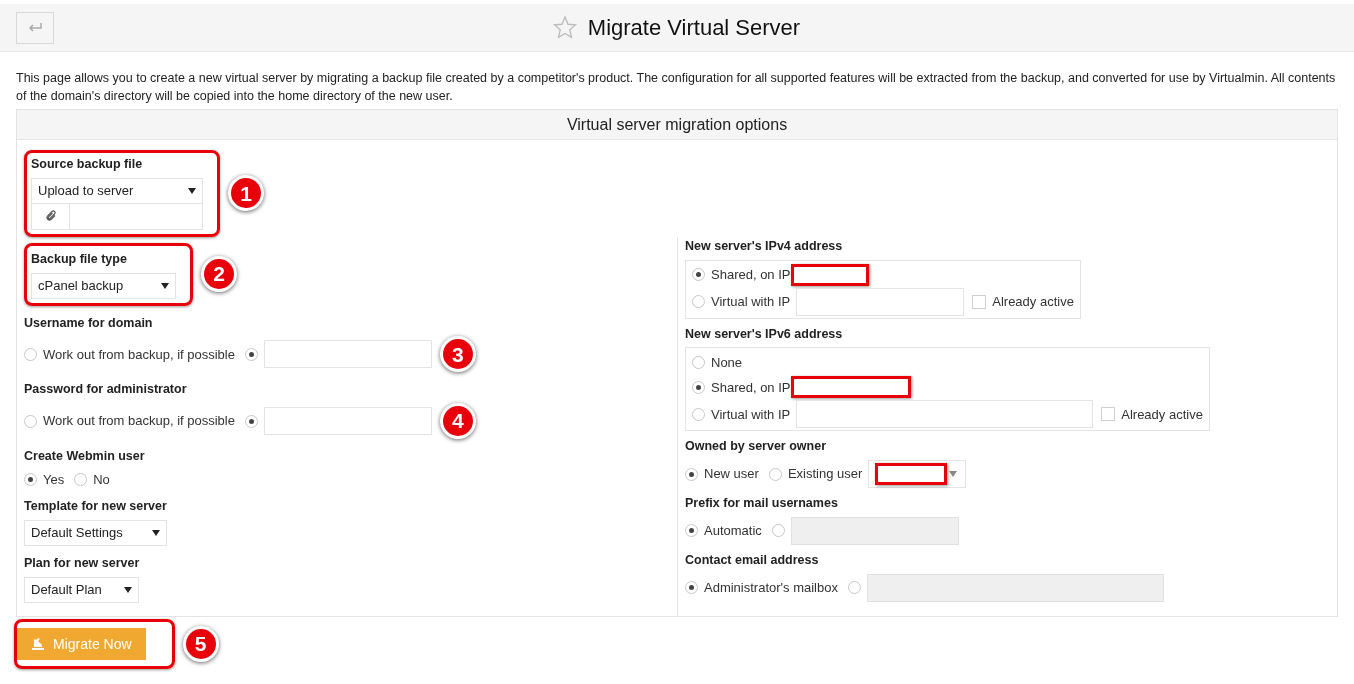 This screenshot has height=684, width=1354. What do you see at coordinates (87, 164) in the screenshot?
I see `field-label: Source backup file` at bounding box center [87, 164].